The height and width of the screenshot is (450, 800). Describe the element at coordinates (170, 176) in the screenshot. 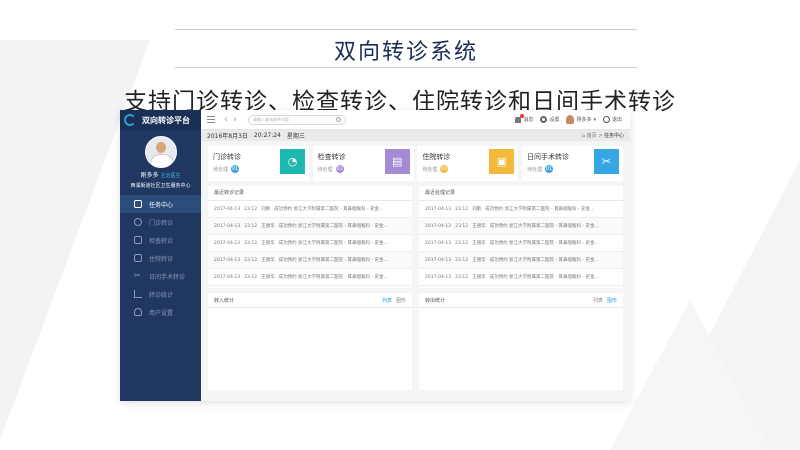

I see `user-role: 主治医生` at that location.